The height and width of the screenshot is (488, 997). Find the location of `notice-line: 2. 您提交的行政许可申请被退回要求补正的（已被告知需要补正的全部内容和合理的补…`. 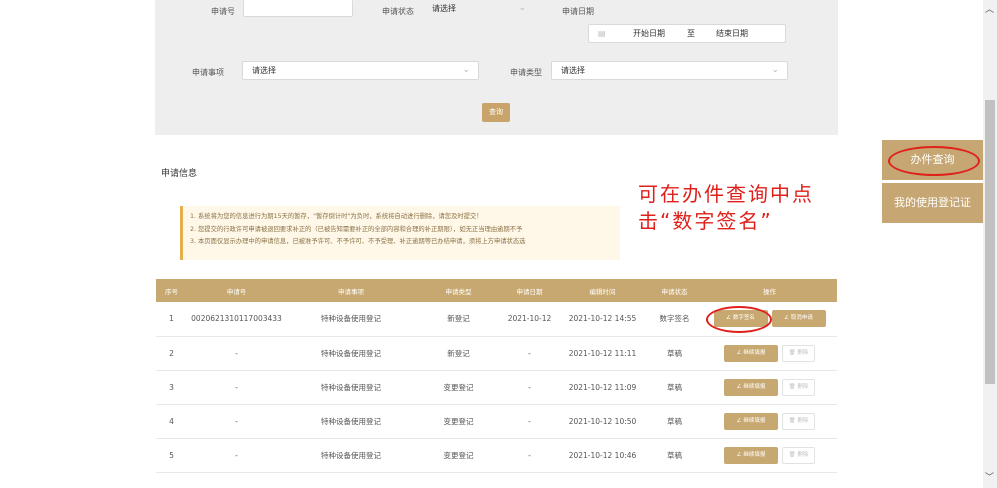

notice-line: 2. 您提交的行政许可申请被退回要求补正的（已被告知需要补正的全部内容和合理的补… is located at coordinates (356, 229).